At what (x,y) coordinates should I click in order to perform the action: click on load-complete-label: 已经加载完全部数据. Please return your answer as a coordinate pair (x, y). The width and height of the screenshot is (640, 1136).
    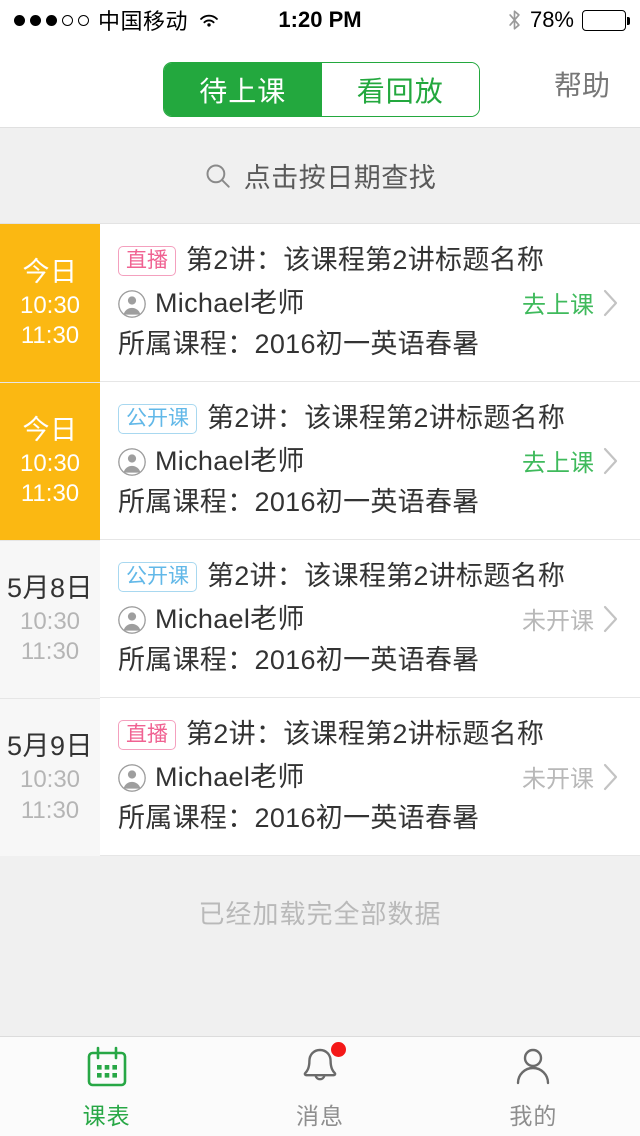
    Looking at the image, I should click on (320, 914).